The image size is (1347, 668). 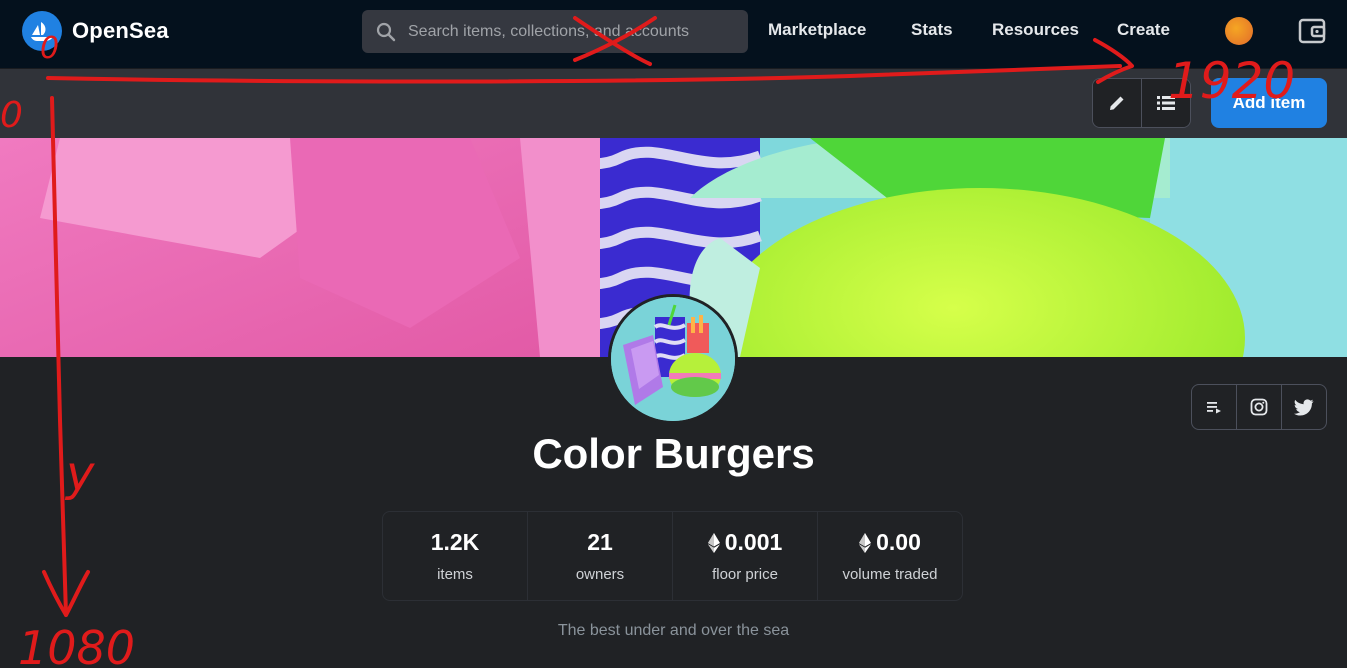 I want to click on collection-title: Color Burgers, so click(x=673, y=453).